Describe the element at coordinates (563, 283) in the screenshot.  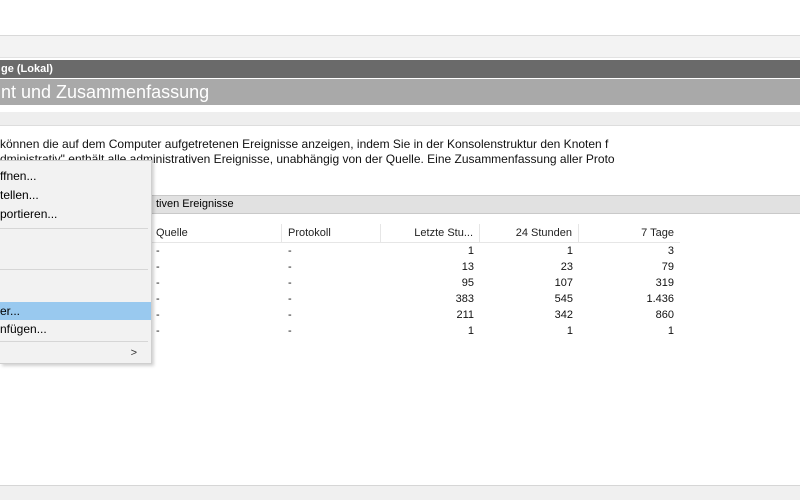
I see `cell-24-hours: 107` at that location.